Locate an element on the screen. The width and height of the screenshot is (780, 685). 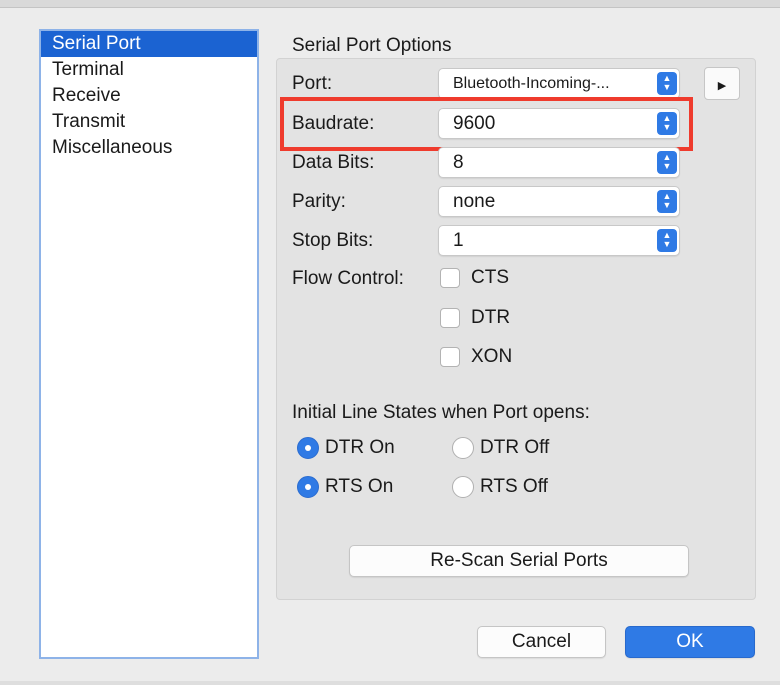
cts-label: CTS is located at coordinates (490, 277).